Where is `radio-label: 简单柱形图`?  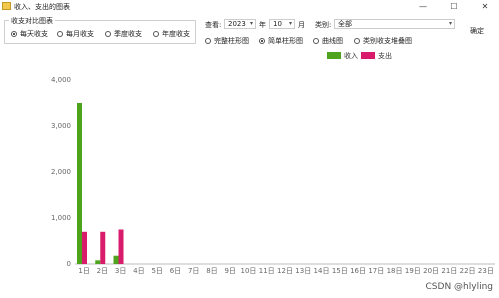 radio-label: 简单柱形图 is located at coordinates (285, 41).